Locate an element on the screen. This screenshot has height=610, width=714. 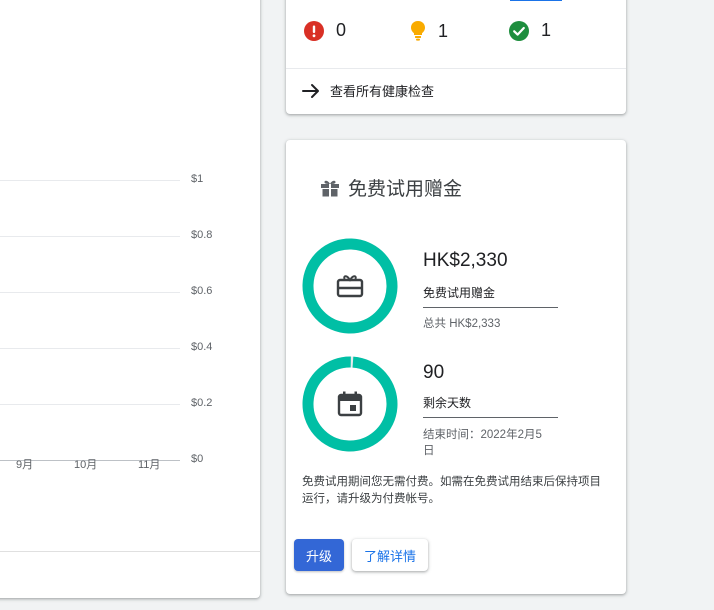
y-tick-label: $0.2 is located at coordinates (202, 403).